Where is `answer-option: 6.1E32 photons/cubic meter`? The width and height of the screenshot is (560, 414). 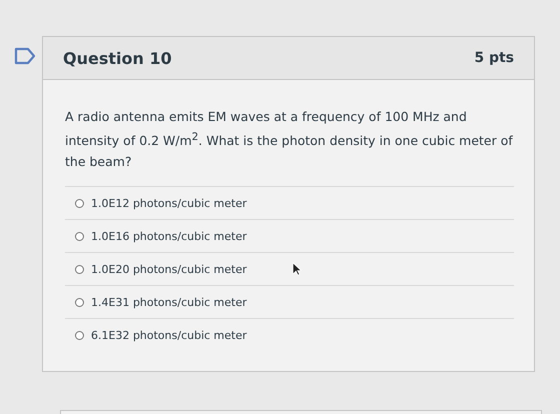
answer-option: 6.1E32 photons/cubic meter is located at coordinates (289, 335).